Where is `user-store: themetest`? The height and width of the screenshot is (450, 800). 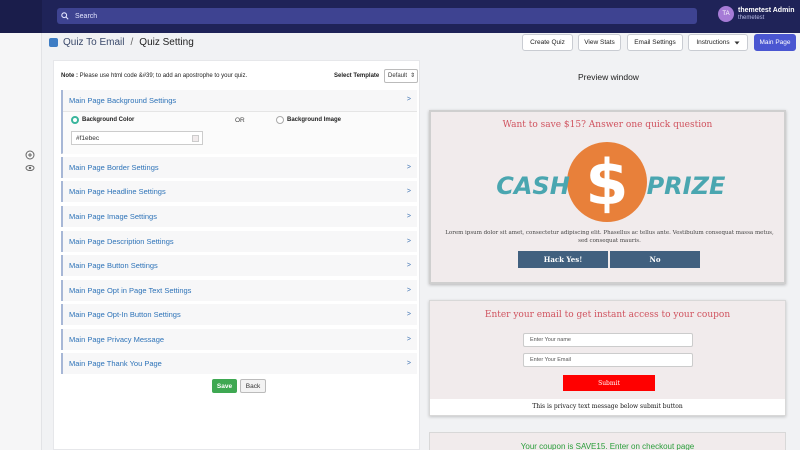 user-store: themetest is located at coordinates (751, 17).